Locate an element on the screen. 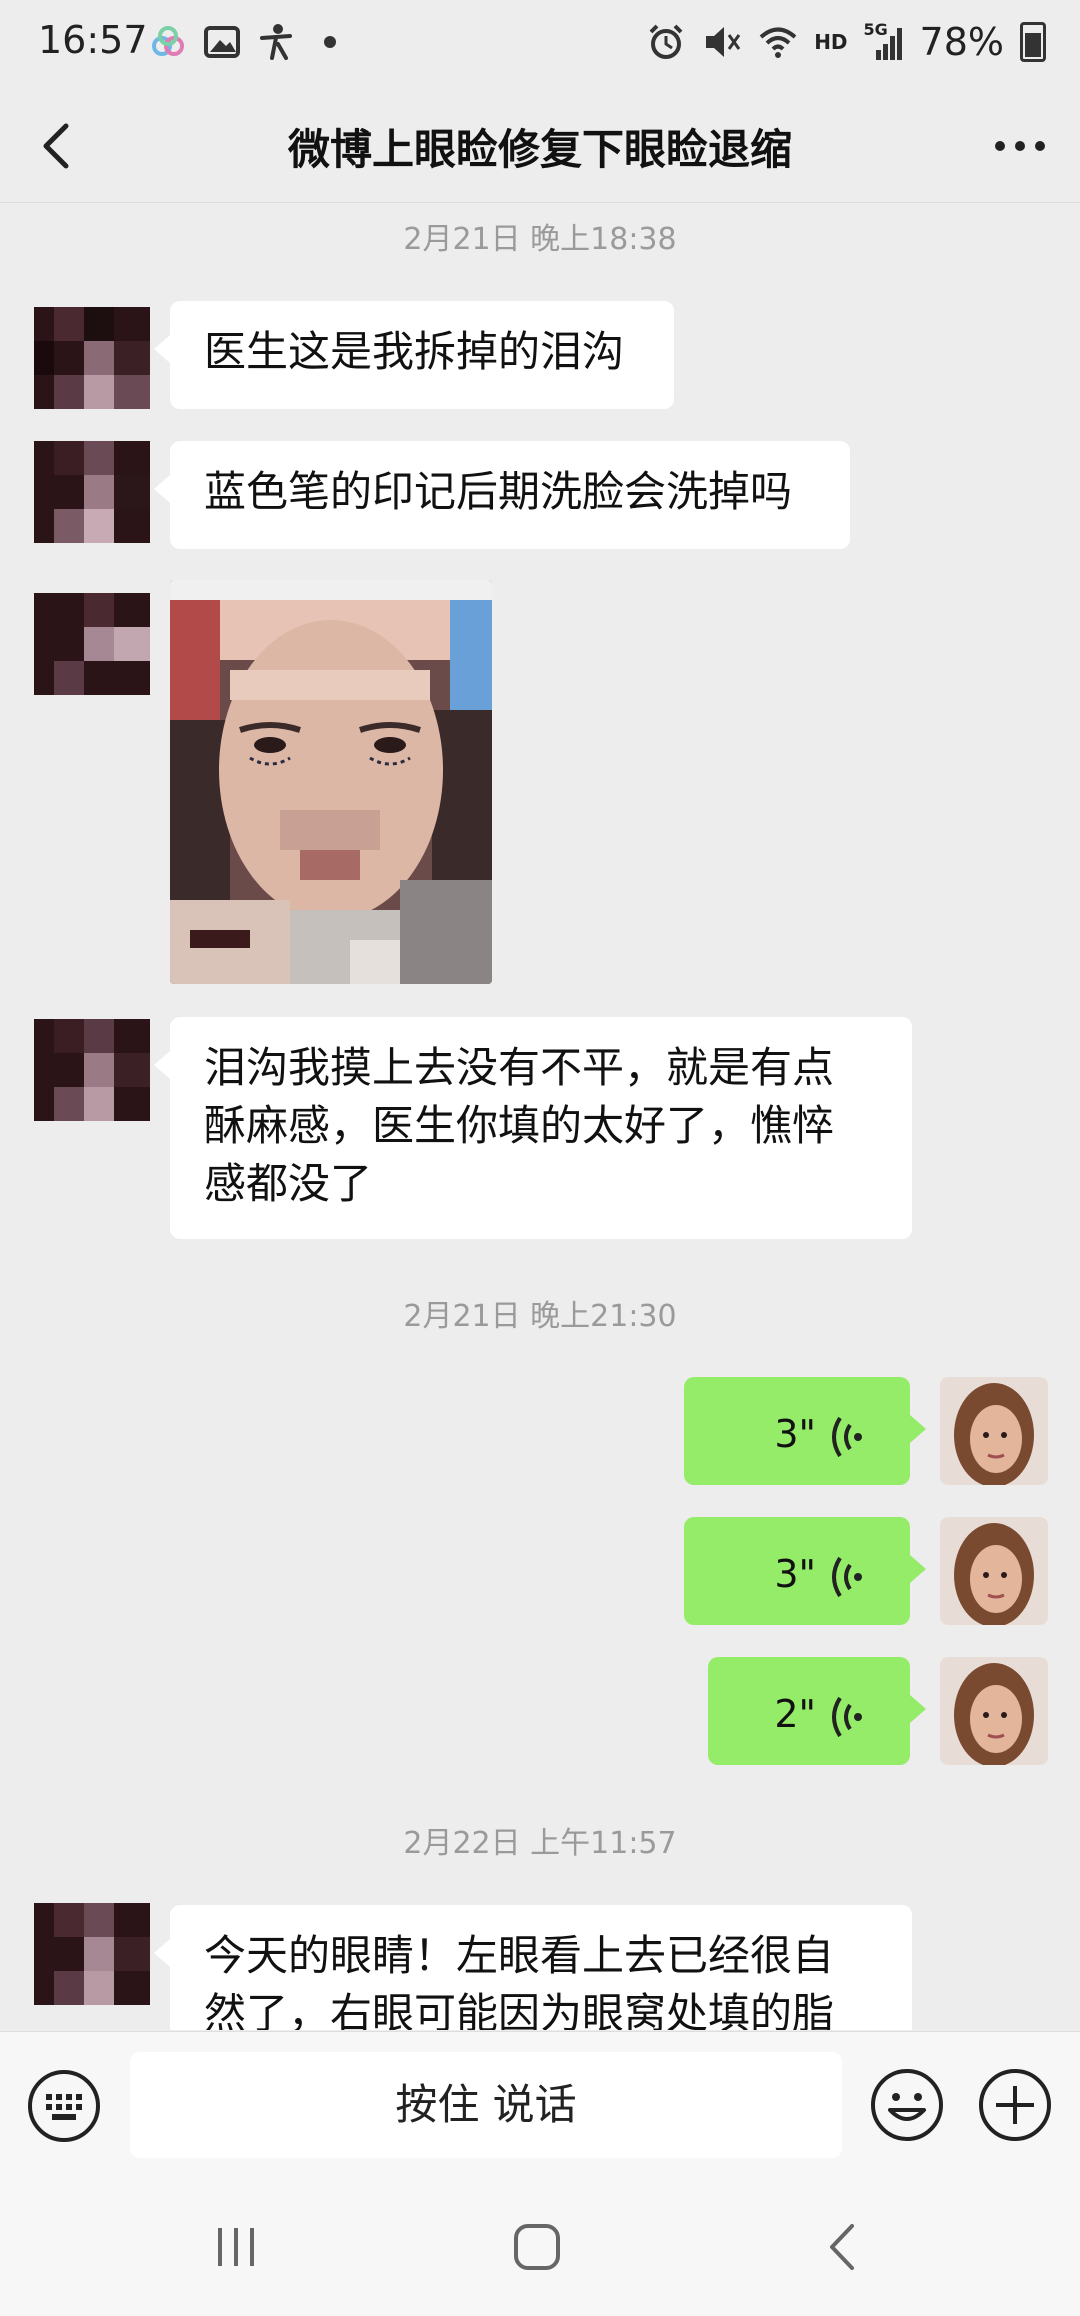 Image resolution: width=1080 pixels, height=2316 pixels. keyboard-icon is located at coordinates (64, 2106).